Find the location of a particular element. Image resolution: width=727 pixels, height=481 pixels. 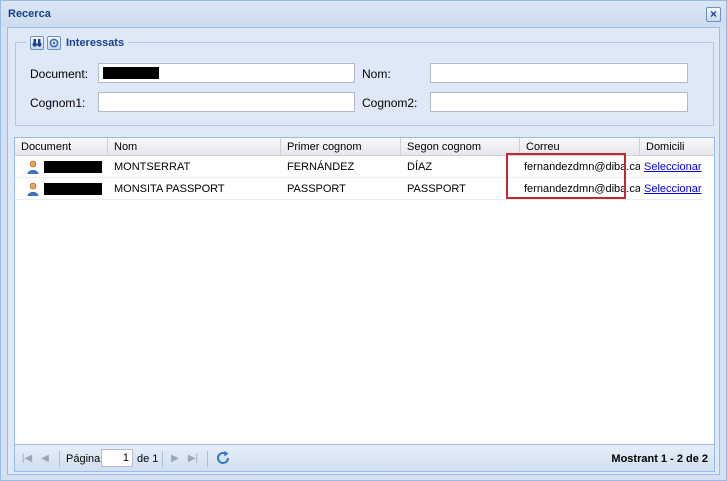

column-header-nom: Nom is located at coordinates (194, 147).